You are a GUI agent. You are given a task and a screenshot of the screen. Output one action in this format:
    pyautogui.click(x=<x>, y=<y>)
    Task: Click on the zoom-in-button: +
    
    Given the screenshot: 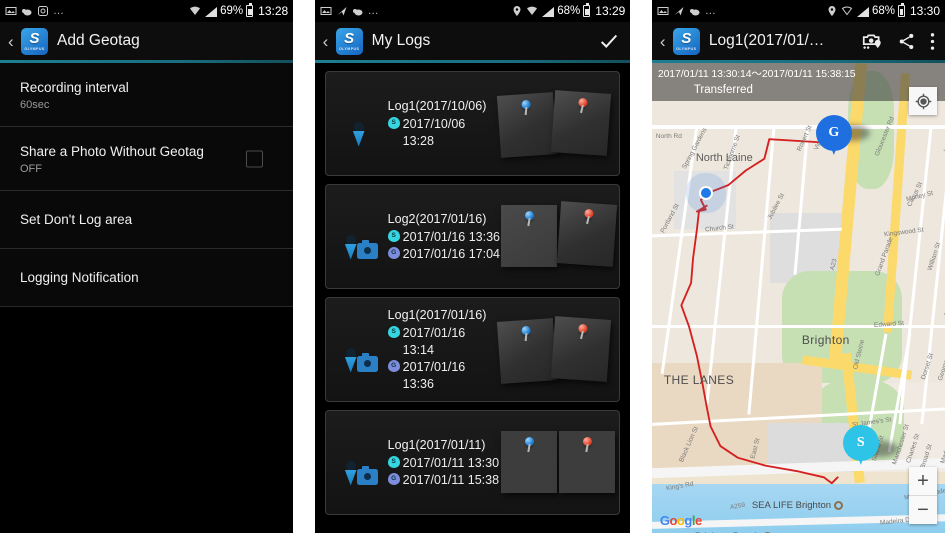 What is the action you would take?
    pyautogui.click(x=923, y=481)
    